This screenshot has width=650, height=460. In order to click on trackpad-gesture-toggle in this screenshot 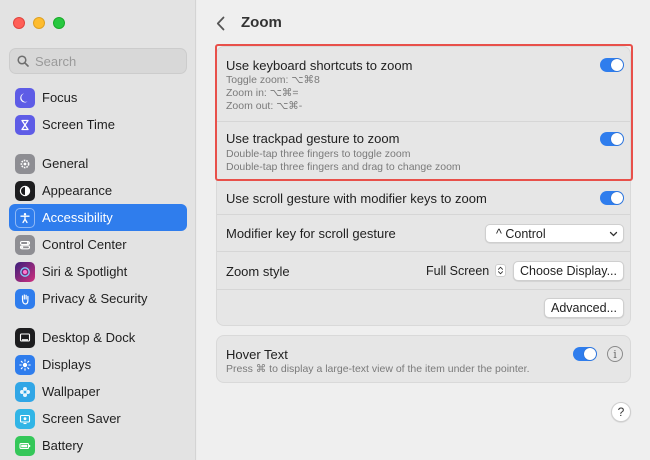, I will do `click(612, 139)`.